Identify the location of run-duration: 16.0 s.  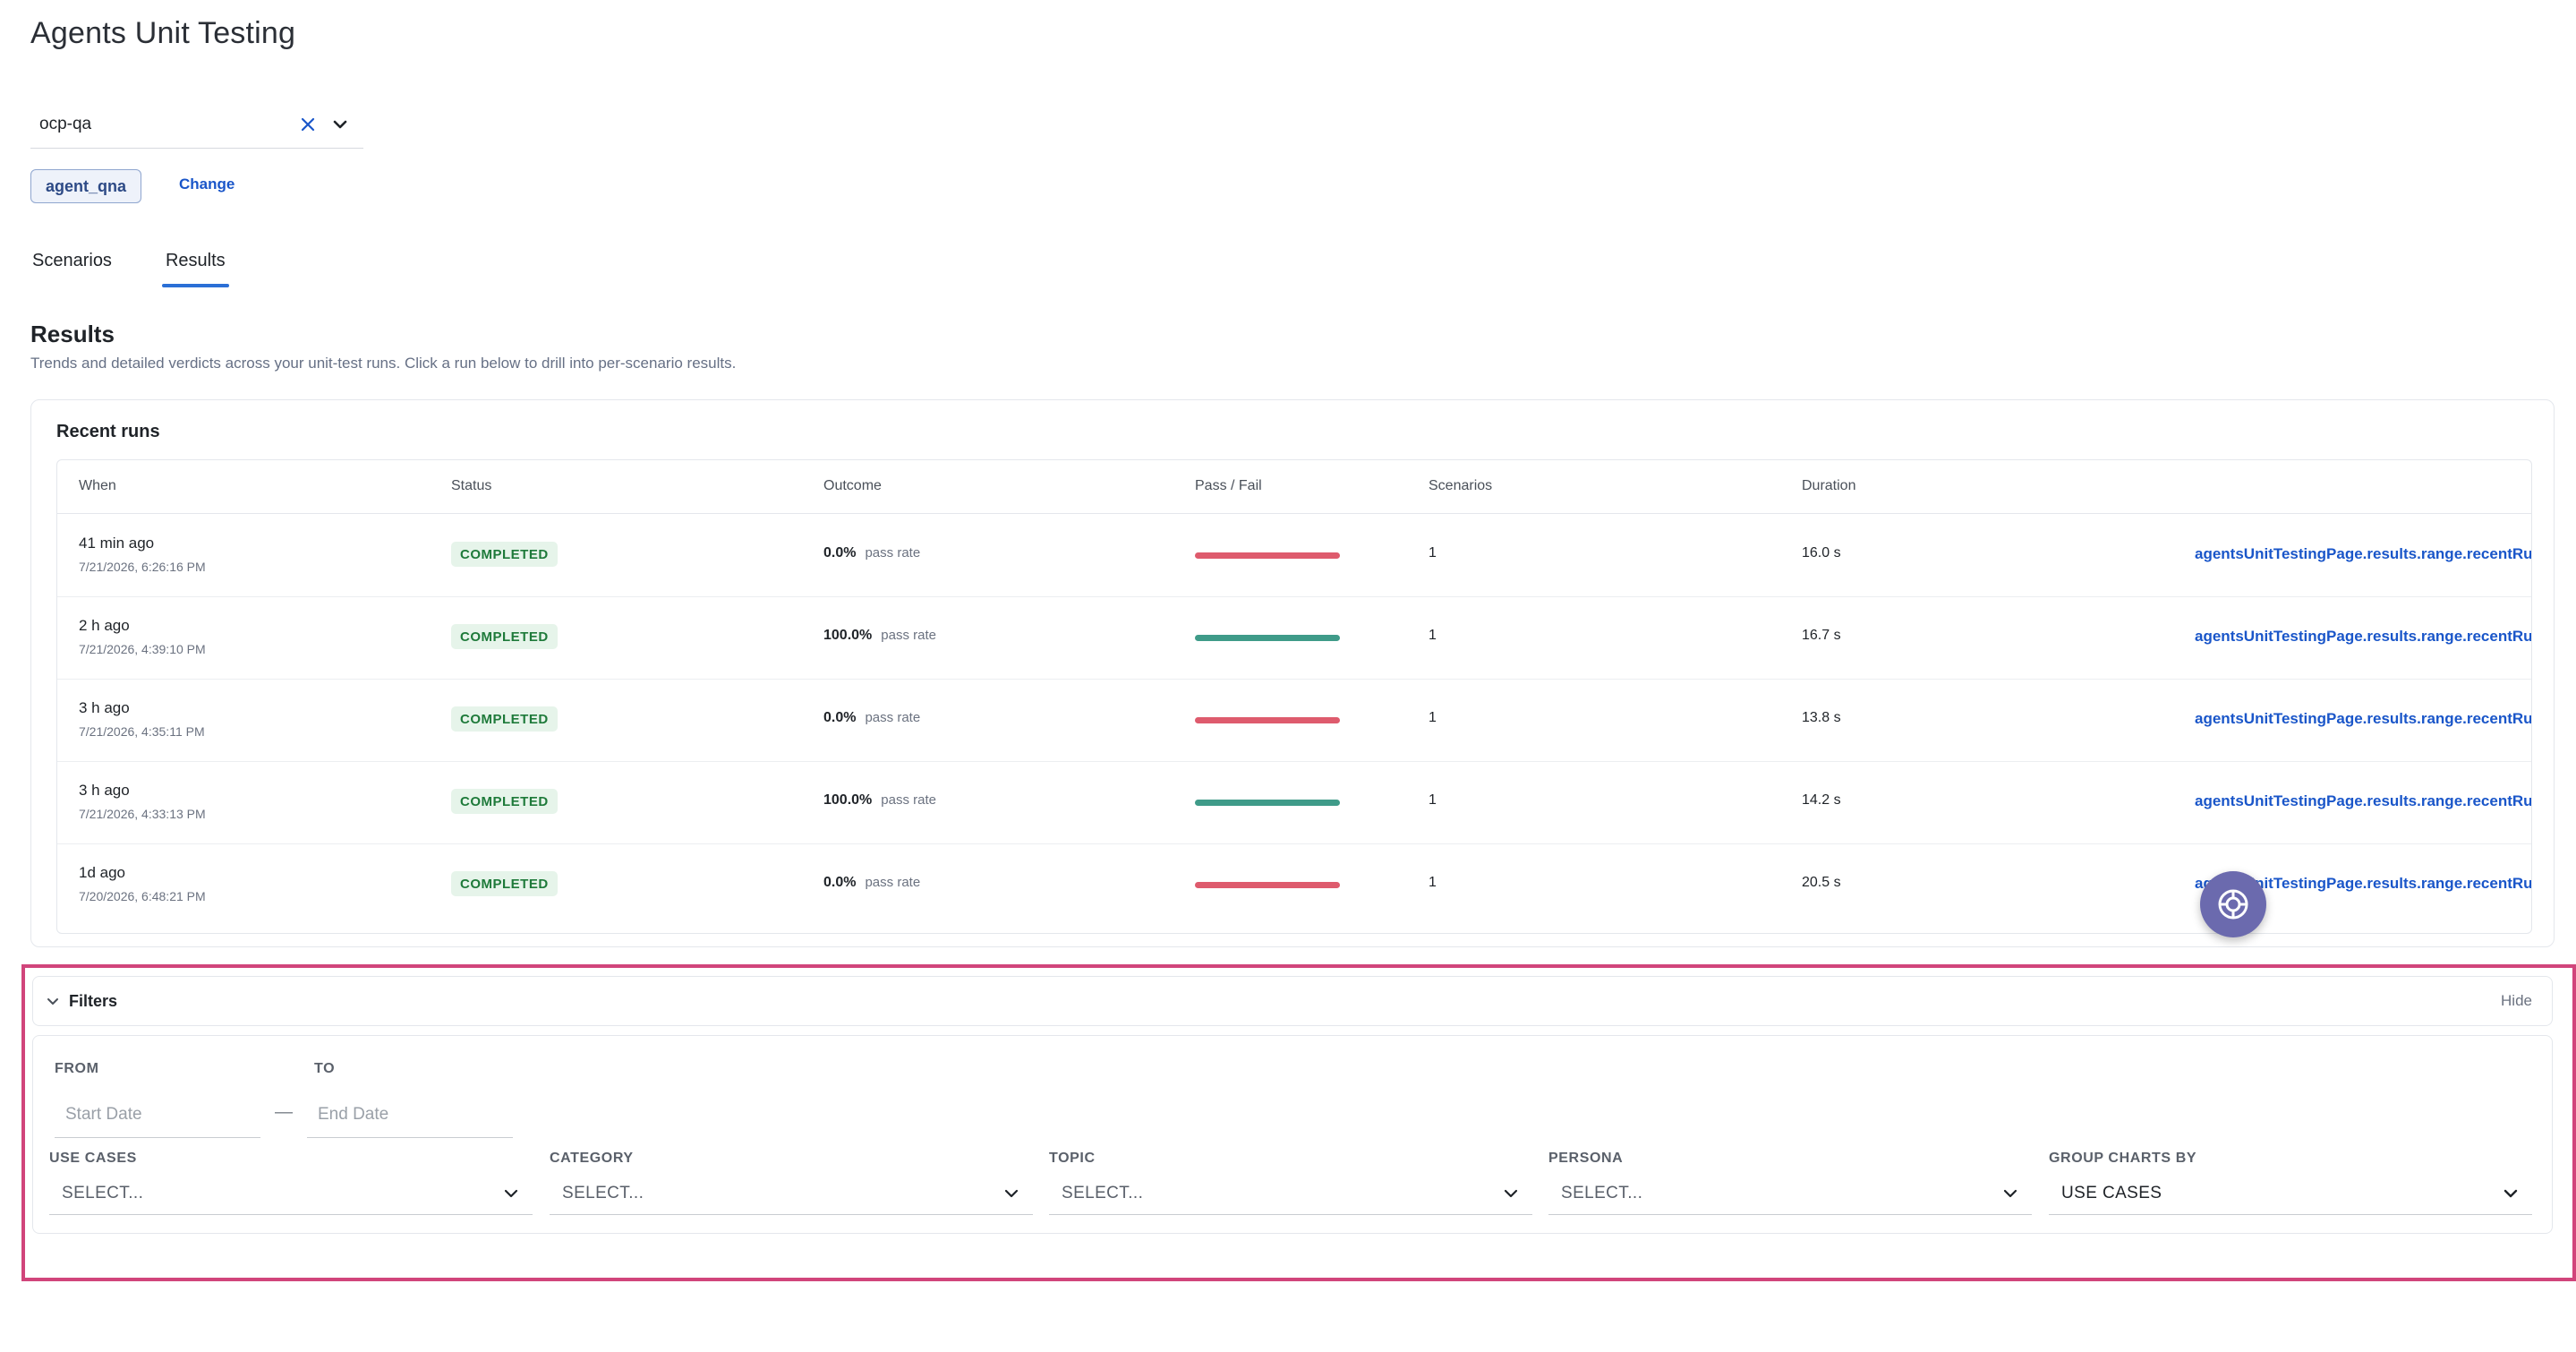
(1821, 552).